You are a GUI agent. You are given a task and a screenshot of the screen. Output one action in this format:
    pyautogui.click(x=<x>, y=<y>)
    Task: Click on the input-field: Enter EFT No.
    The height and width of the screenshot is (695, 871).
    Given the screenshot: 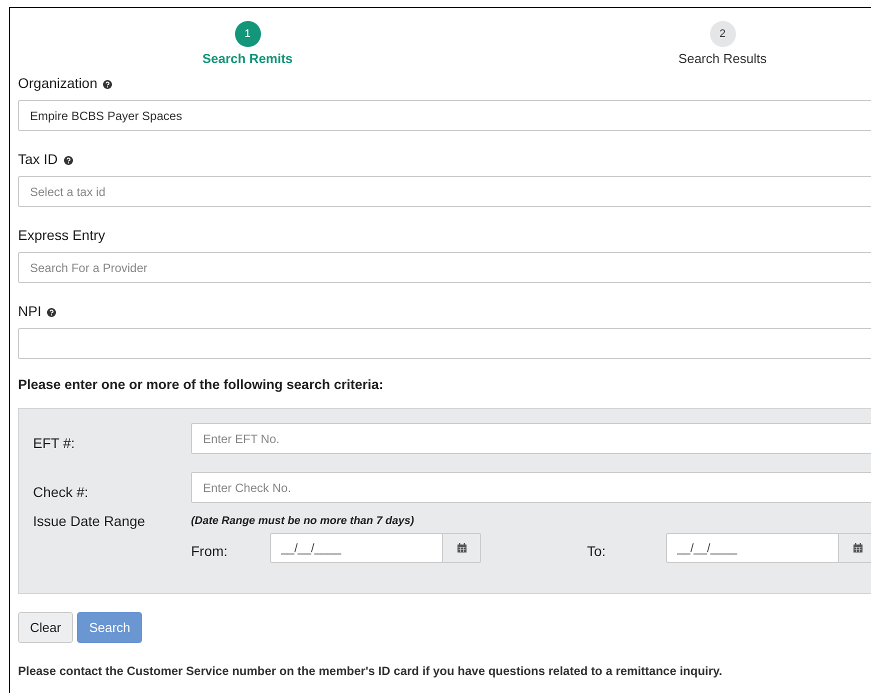 What is the action you would take?
    pyautogui.click(x=531, y=438)
    